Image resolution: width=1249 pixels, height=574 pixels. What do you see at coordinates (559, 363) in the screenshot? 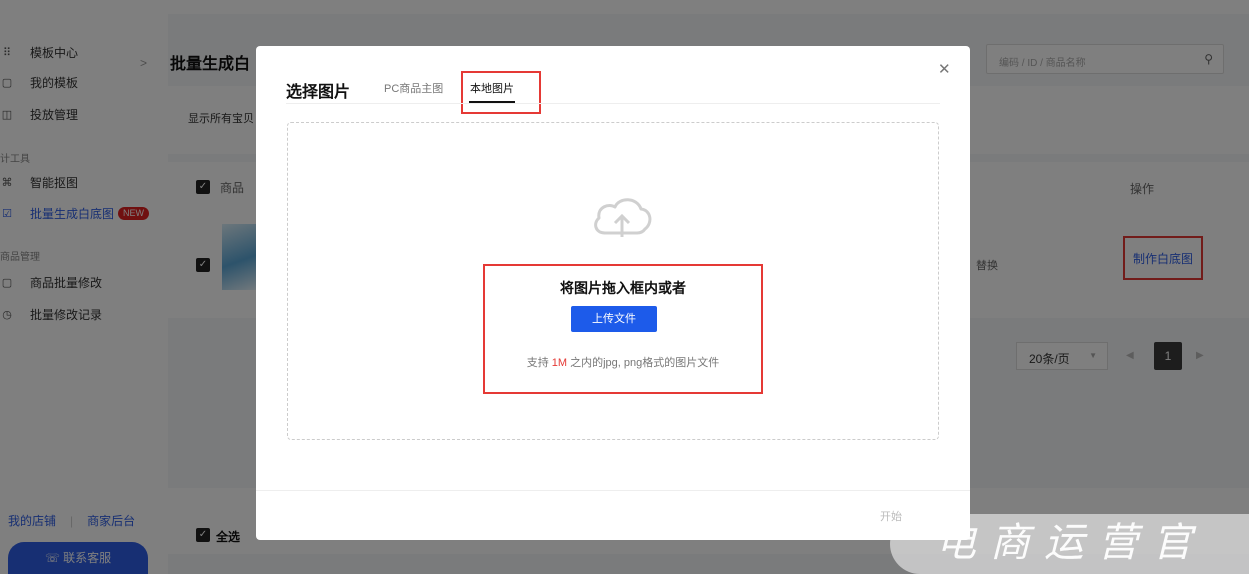
I see `support-size: 1M` at bounding box center [559, 363].